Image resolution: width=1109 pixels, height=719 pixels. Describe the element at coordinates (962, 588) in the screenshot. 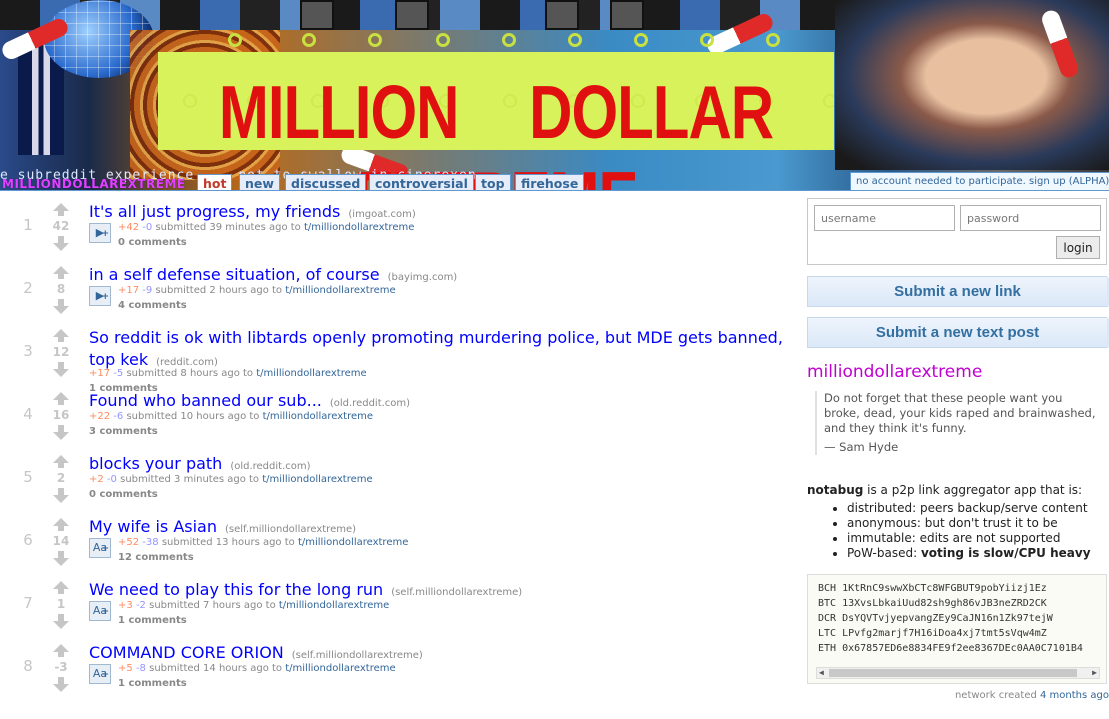

I see `wallet-address-row: BCH 1KtRnC9swwXbCTc8WFGBUT9pobYiizj1Ez` at that location.